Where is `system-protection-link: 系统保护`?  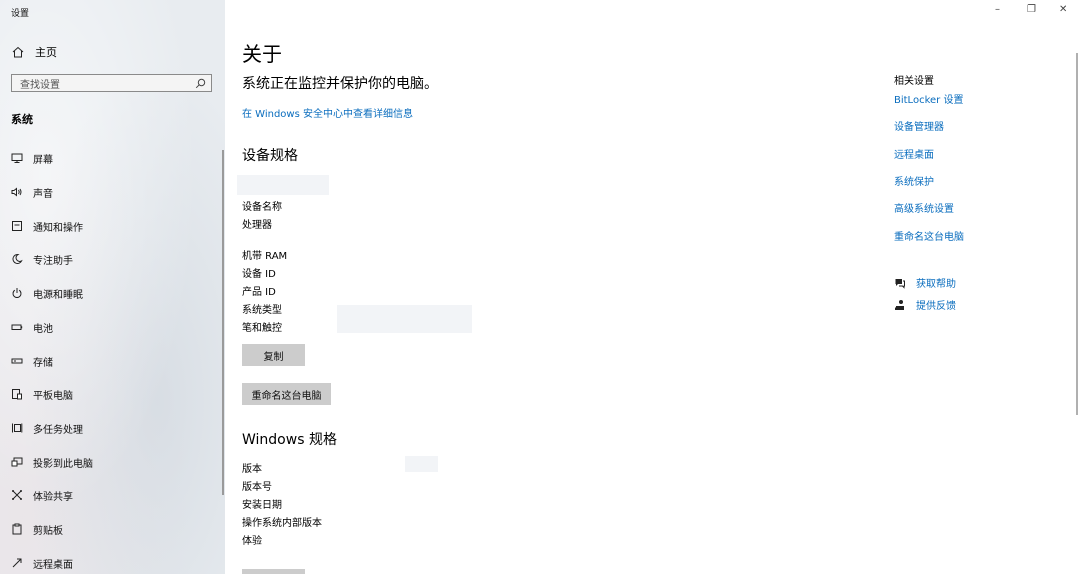
system-protection-link: 系统保护 is located at coordinates (914, 180).